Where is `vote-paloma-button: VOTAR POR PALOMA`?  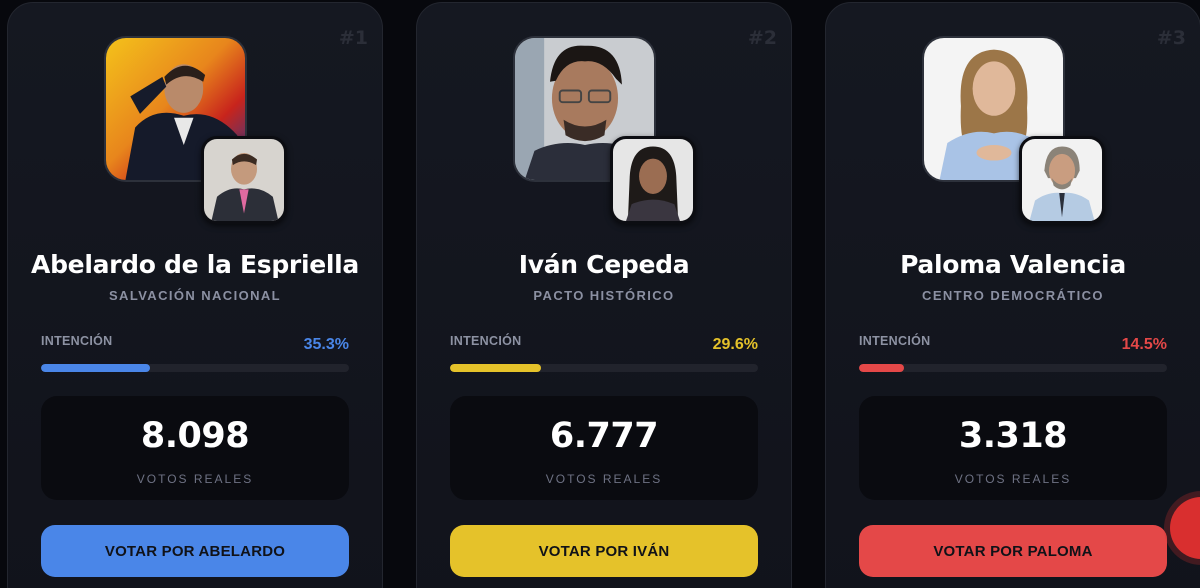
vote-paloma-button: VOTAR POR PALOMA is located at coordinates (1013, 551).